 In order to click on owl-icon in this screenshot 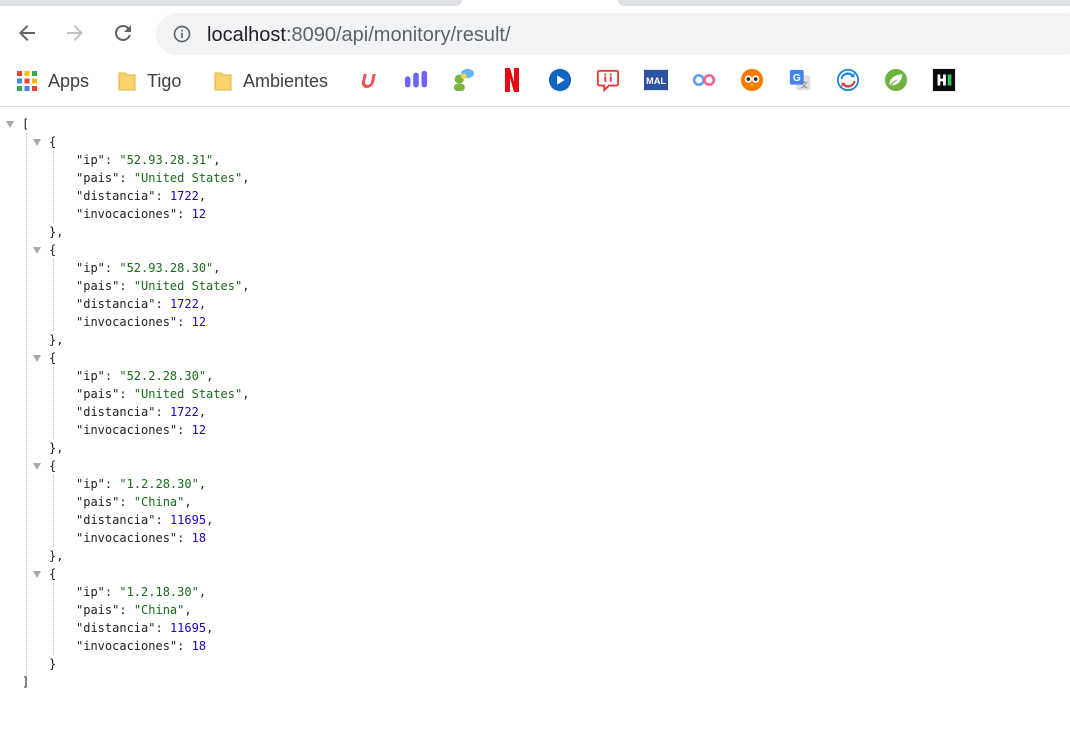, I will do `click(752, 80)`.